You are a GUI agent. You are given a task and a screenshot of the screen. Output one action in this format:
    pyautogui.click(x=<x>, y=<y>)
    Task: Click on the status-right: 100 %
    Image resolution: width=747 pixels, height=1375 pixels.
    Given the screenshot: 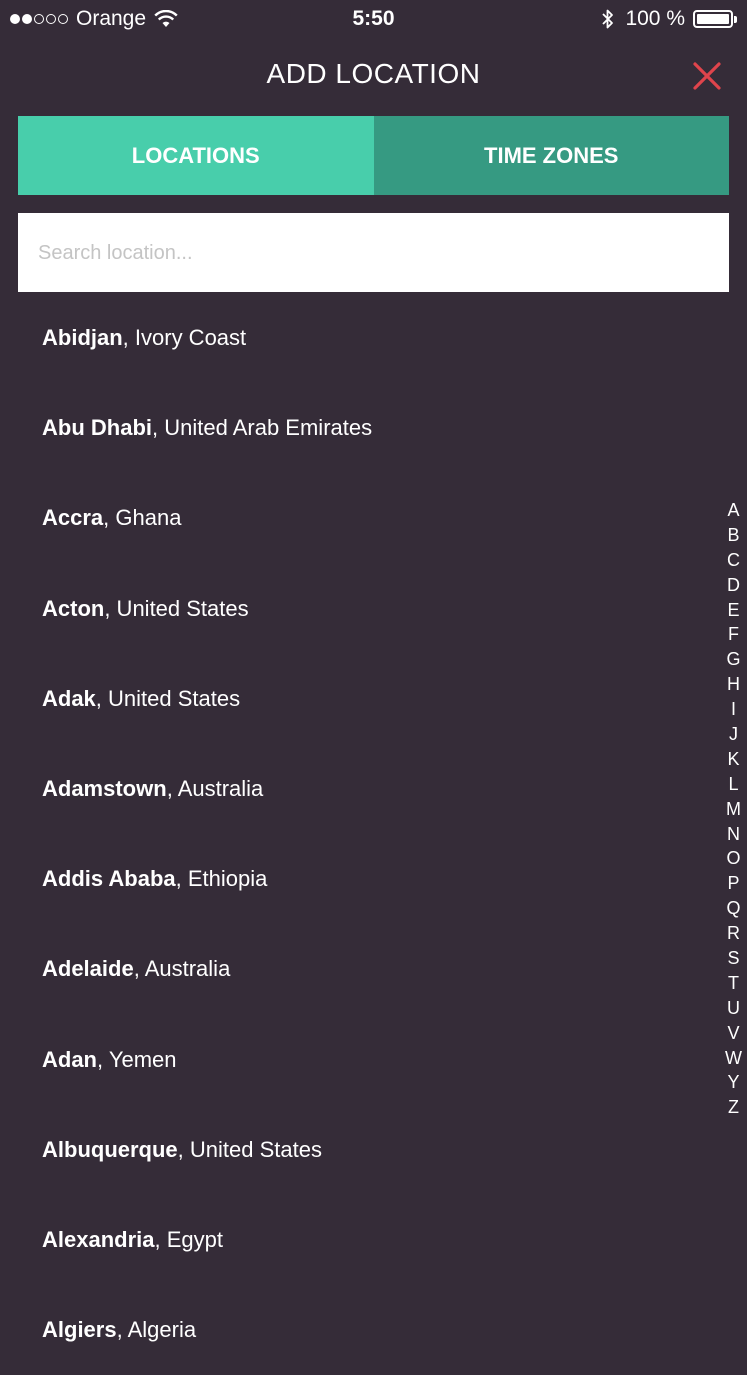 What is the action you would take?
    pyautogui.click(x=669, y=19)
    